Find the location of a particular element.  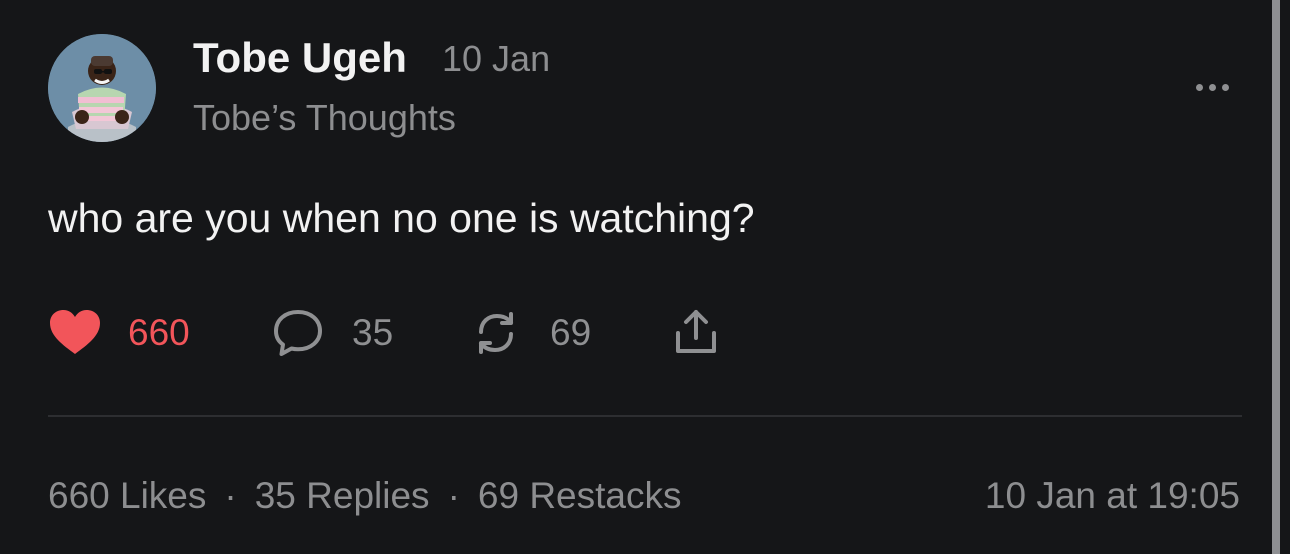

engagement-summary: 660 Likes · 35 Replies · 69 Restacks is located at coordinates (364, 496).